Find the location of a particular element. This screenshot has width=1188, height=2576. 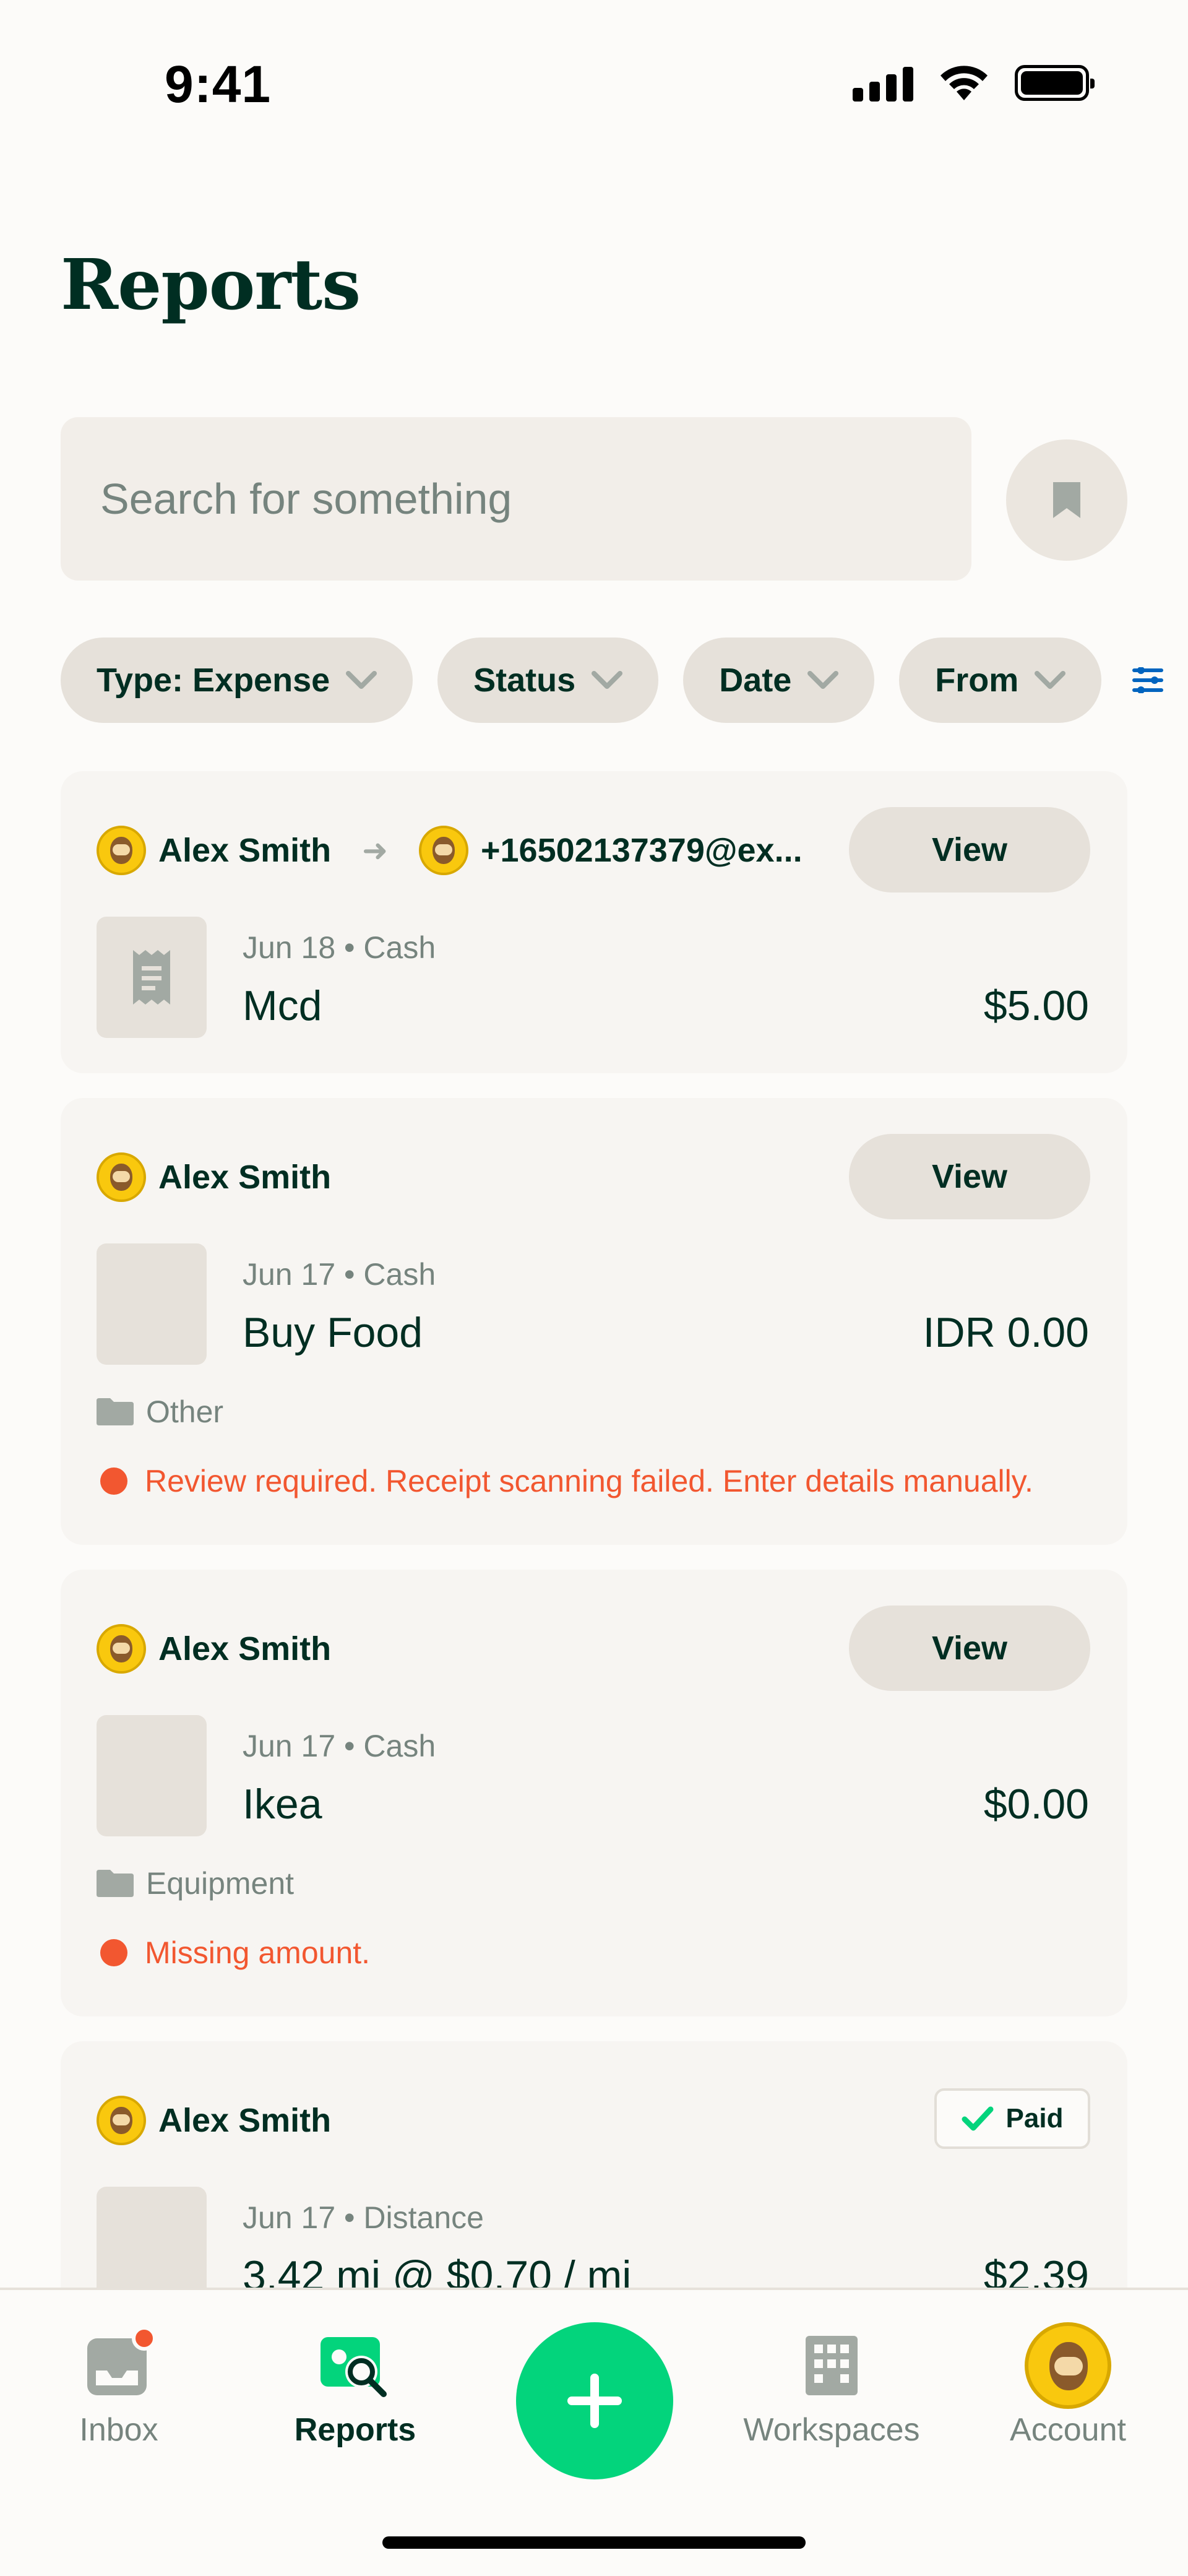

filter-date-chip: Date is located at coordinates (779, 680).